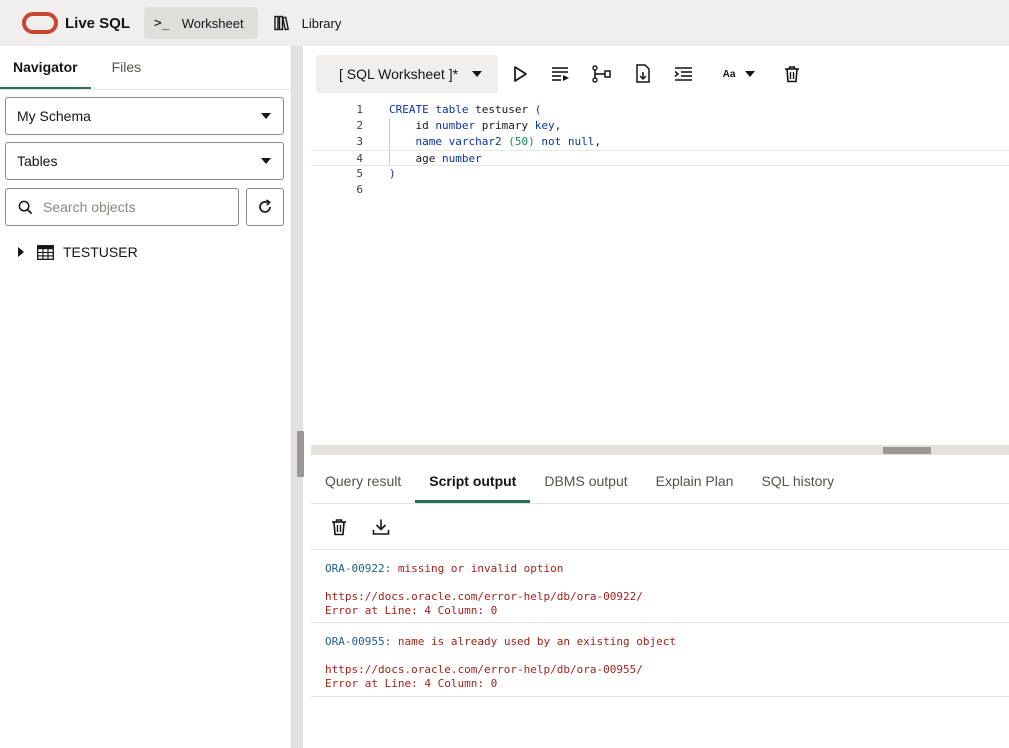 This screenshot has width=1009, height=748. What do you see at coordinates (660, 142) in the screenshot?
I see `code-line: 3 name varchar2 (50) not null,` at bounding box center [660, 142].